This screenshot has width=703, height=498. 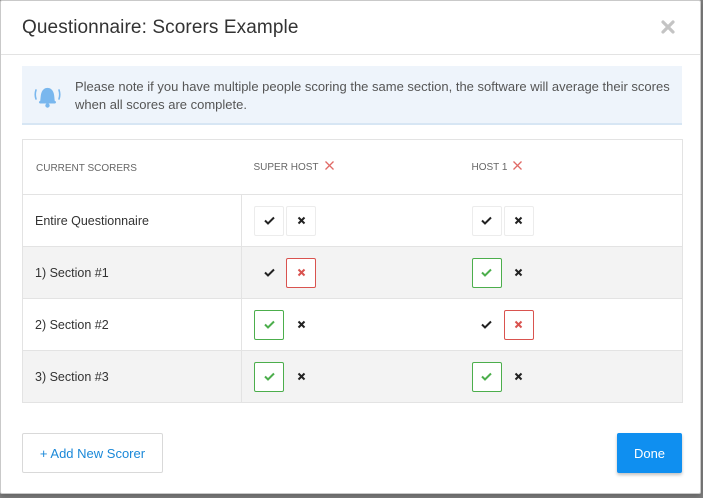 I want to click on add-new-scorer-button: + Add New Scorer, so click(x=92, y=453).